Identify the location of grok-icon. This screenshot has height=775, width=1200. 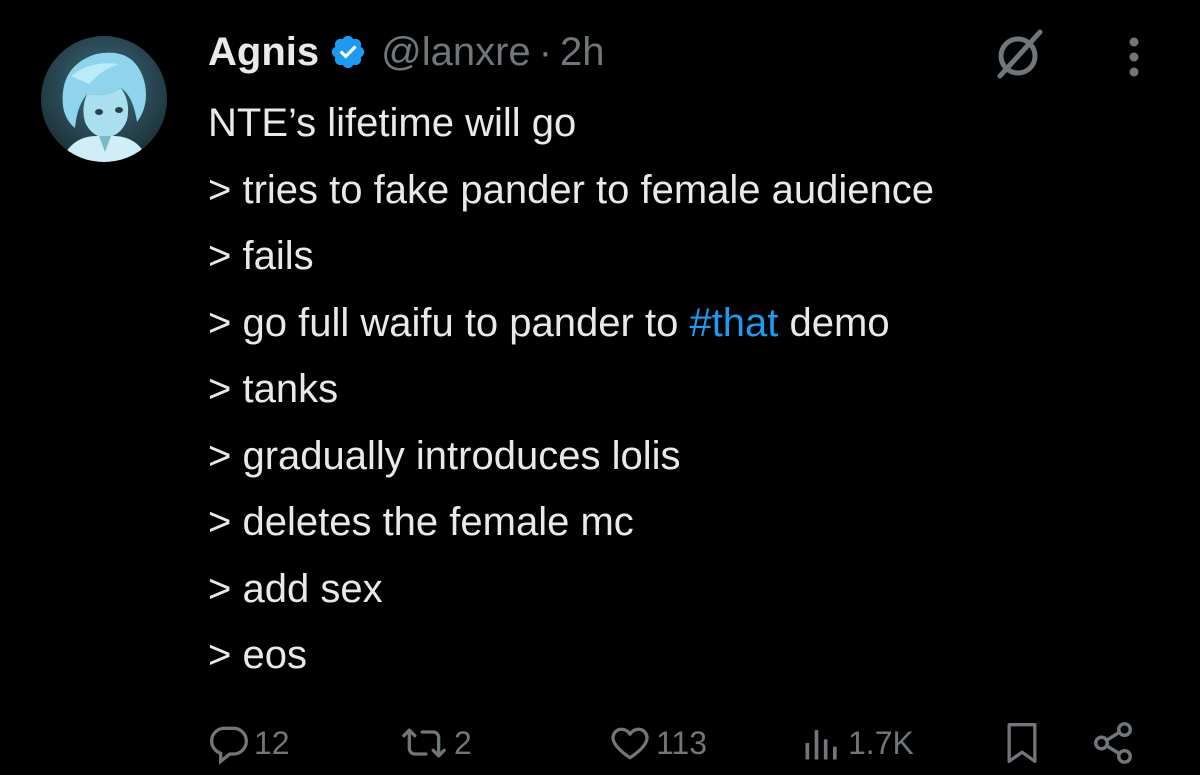
(1020, 54).